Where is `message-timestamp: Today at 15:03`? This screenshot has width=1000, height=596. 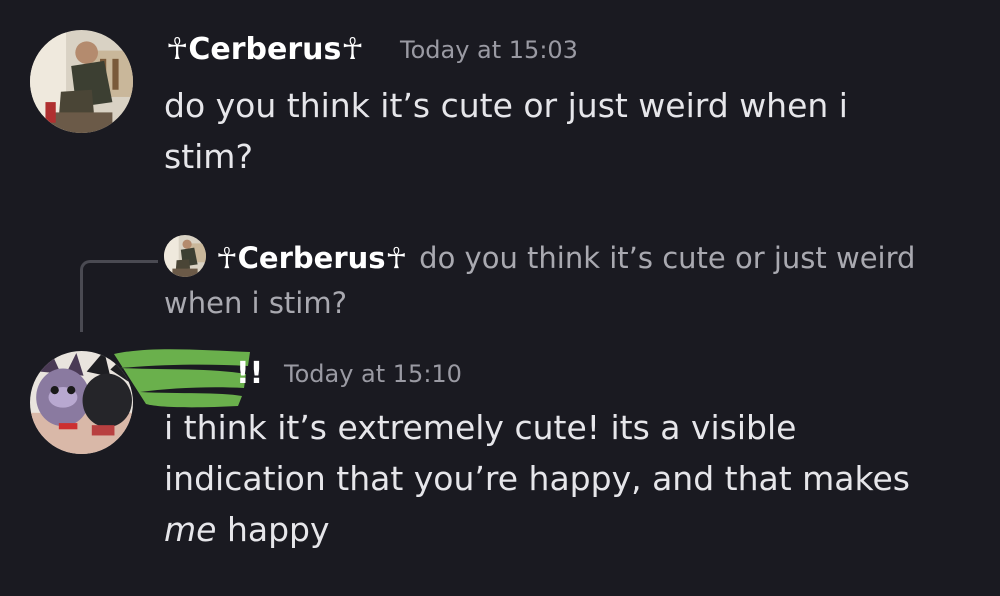
message-timestamp: Today at 15:03 is located at coordinates (489, 50).